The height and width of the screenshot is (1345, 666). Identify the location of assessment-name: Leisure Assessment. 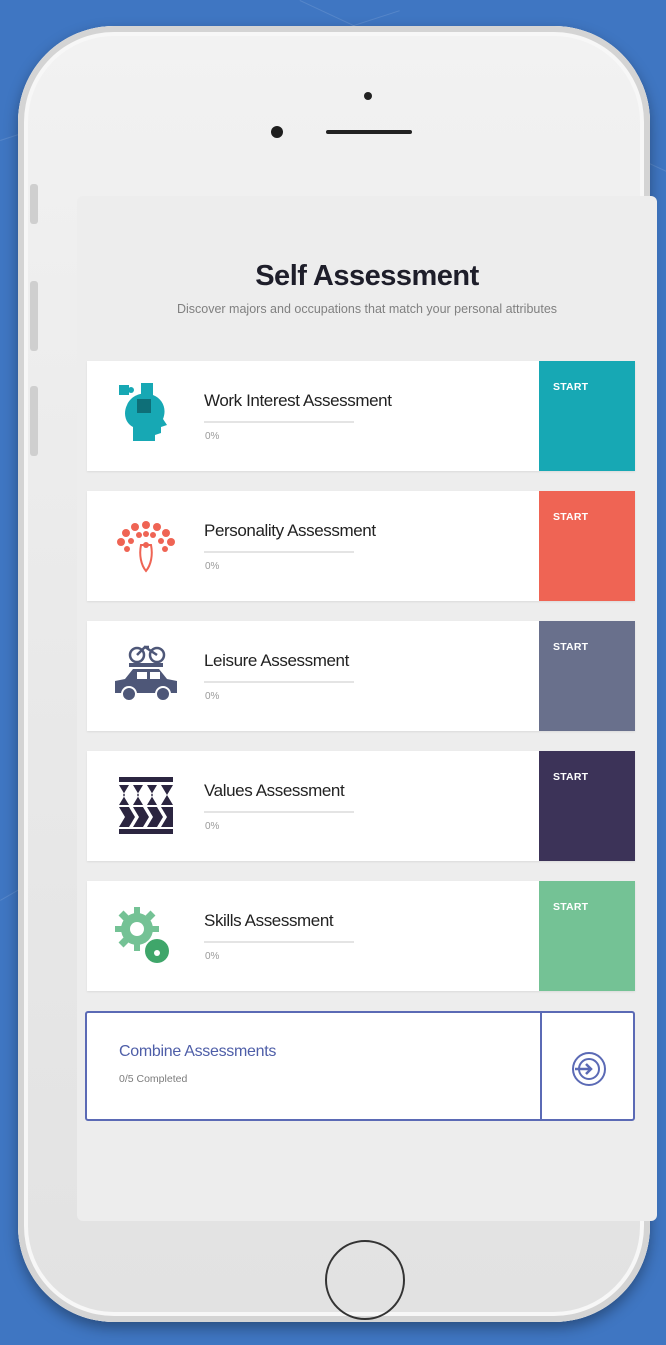
(276, 660).